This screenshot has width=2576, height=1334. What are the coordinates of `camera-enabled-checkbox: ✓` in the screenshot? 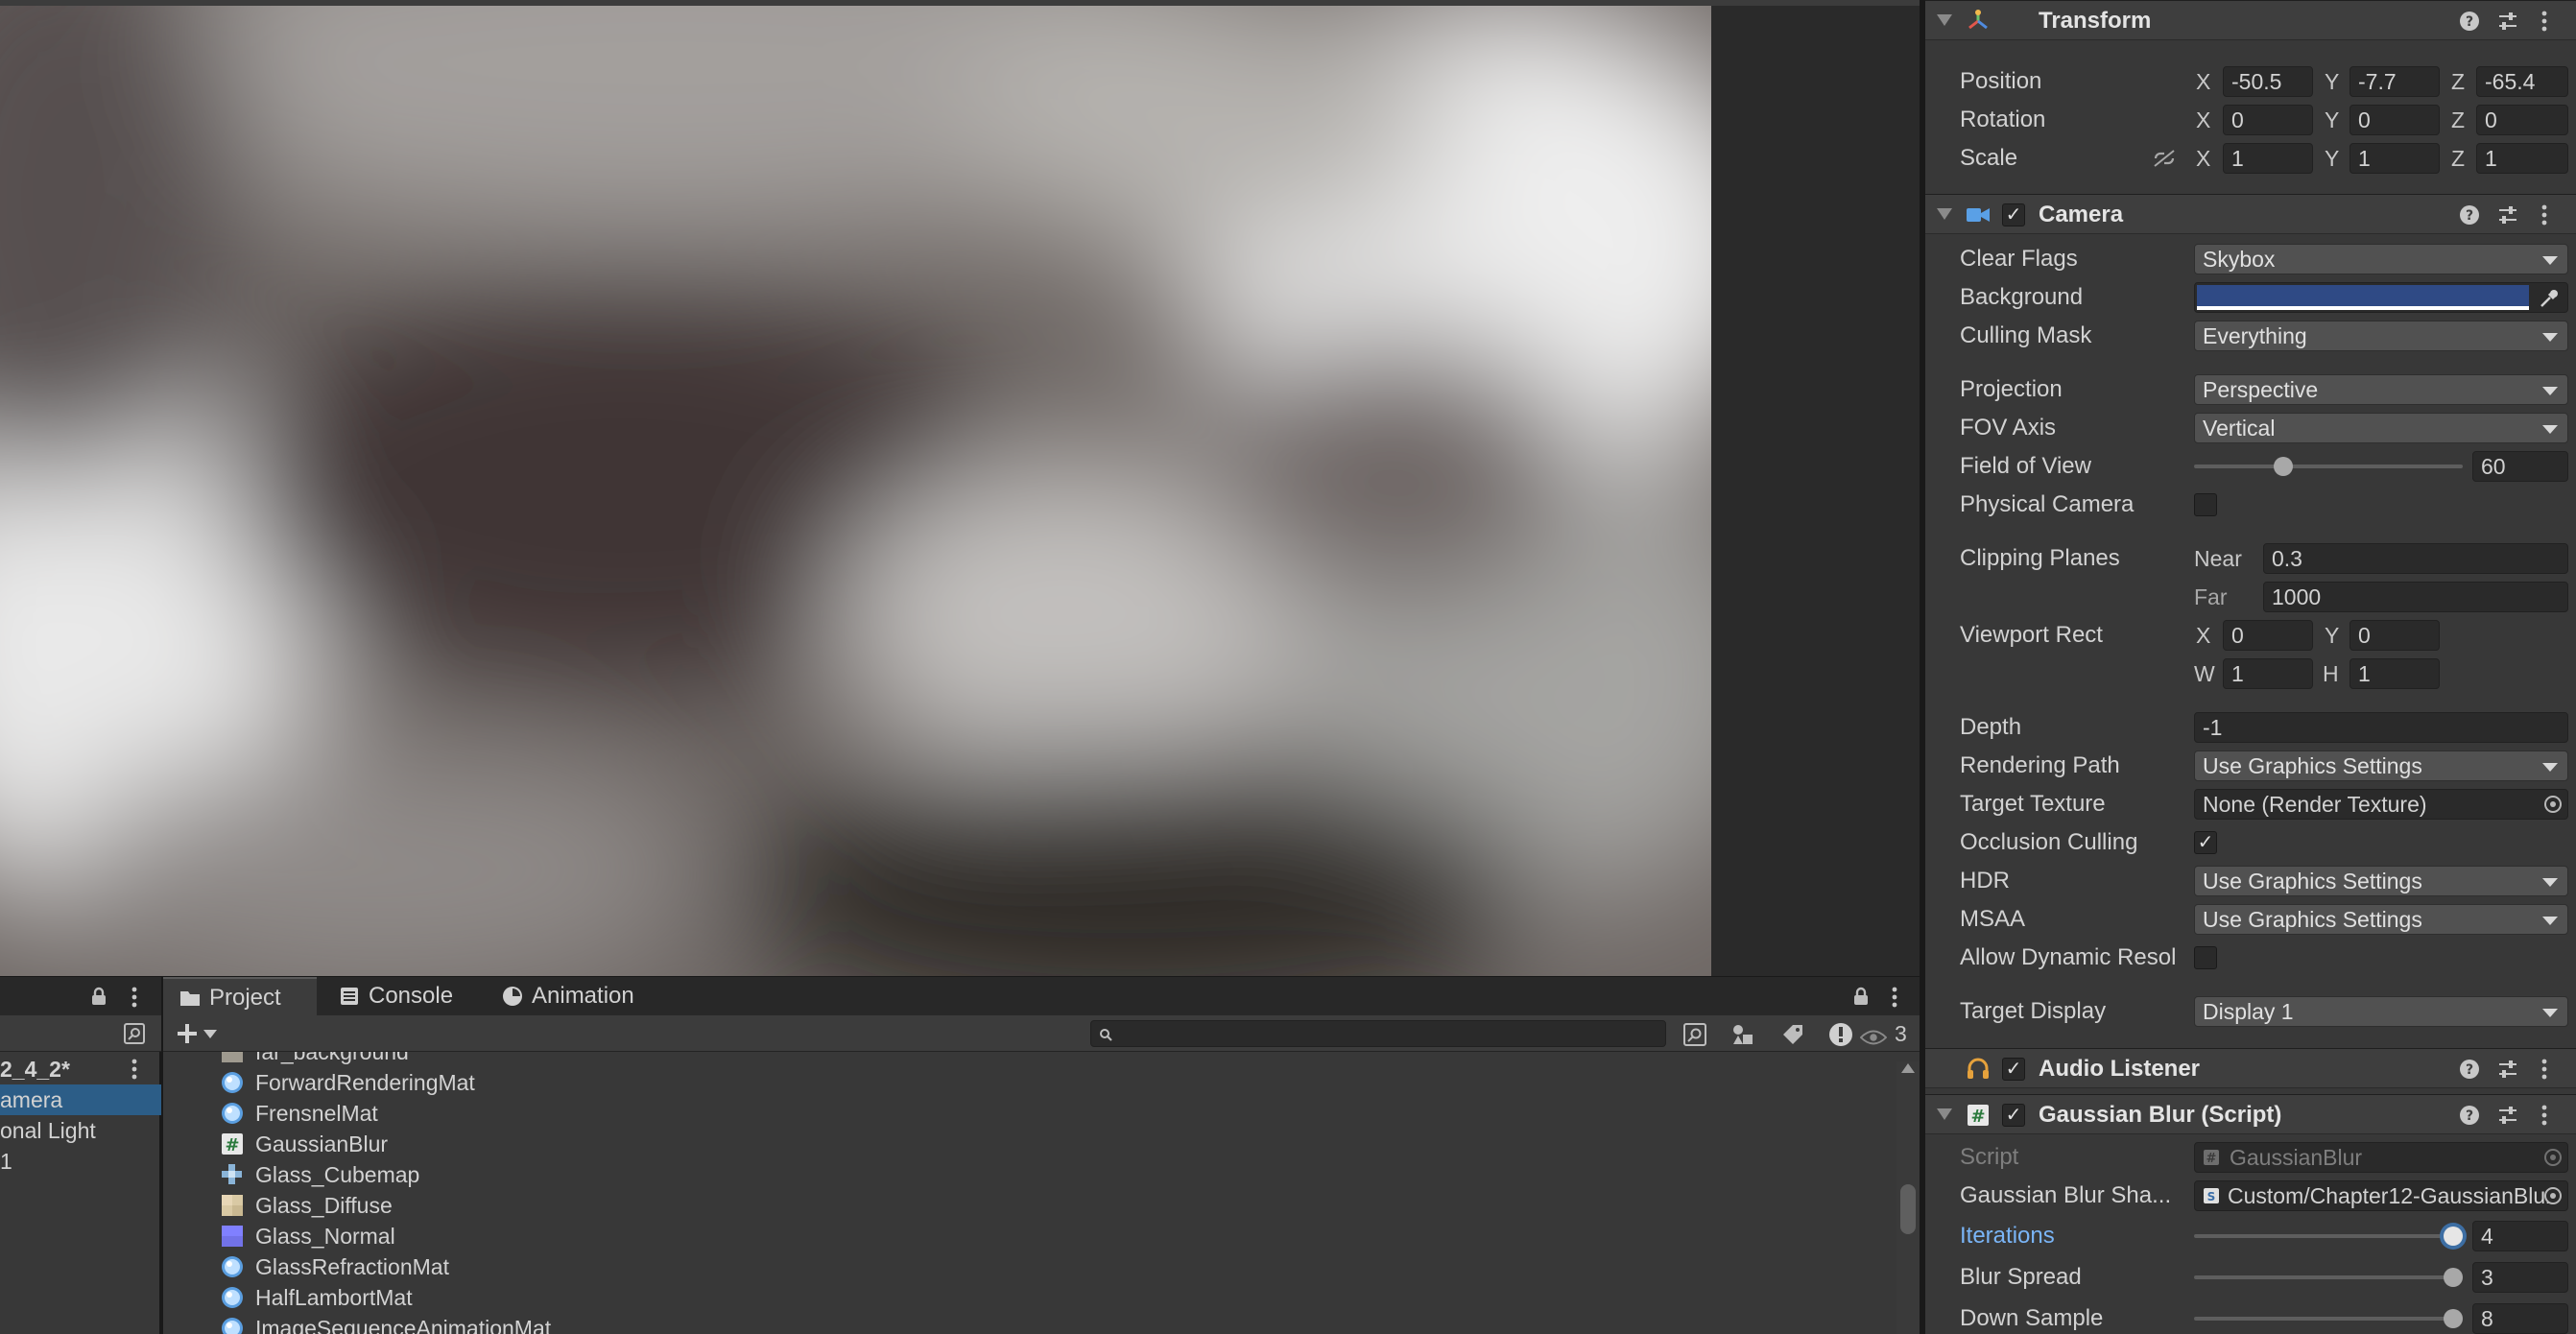 It's located at (2013, 214).